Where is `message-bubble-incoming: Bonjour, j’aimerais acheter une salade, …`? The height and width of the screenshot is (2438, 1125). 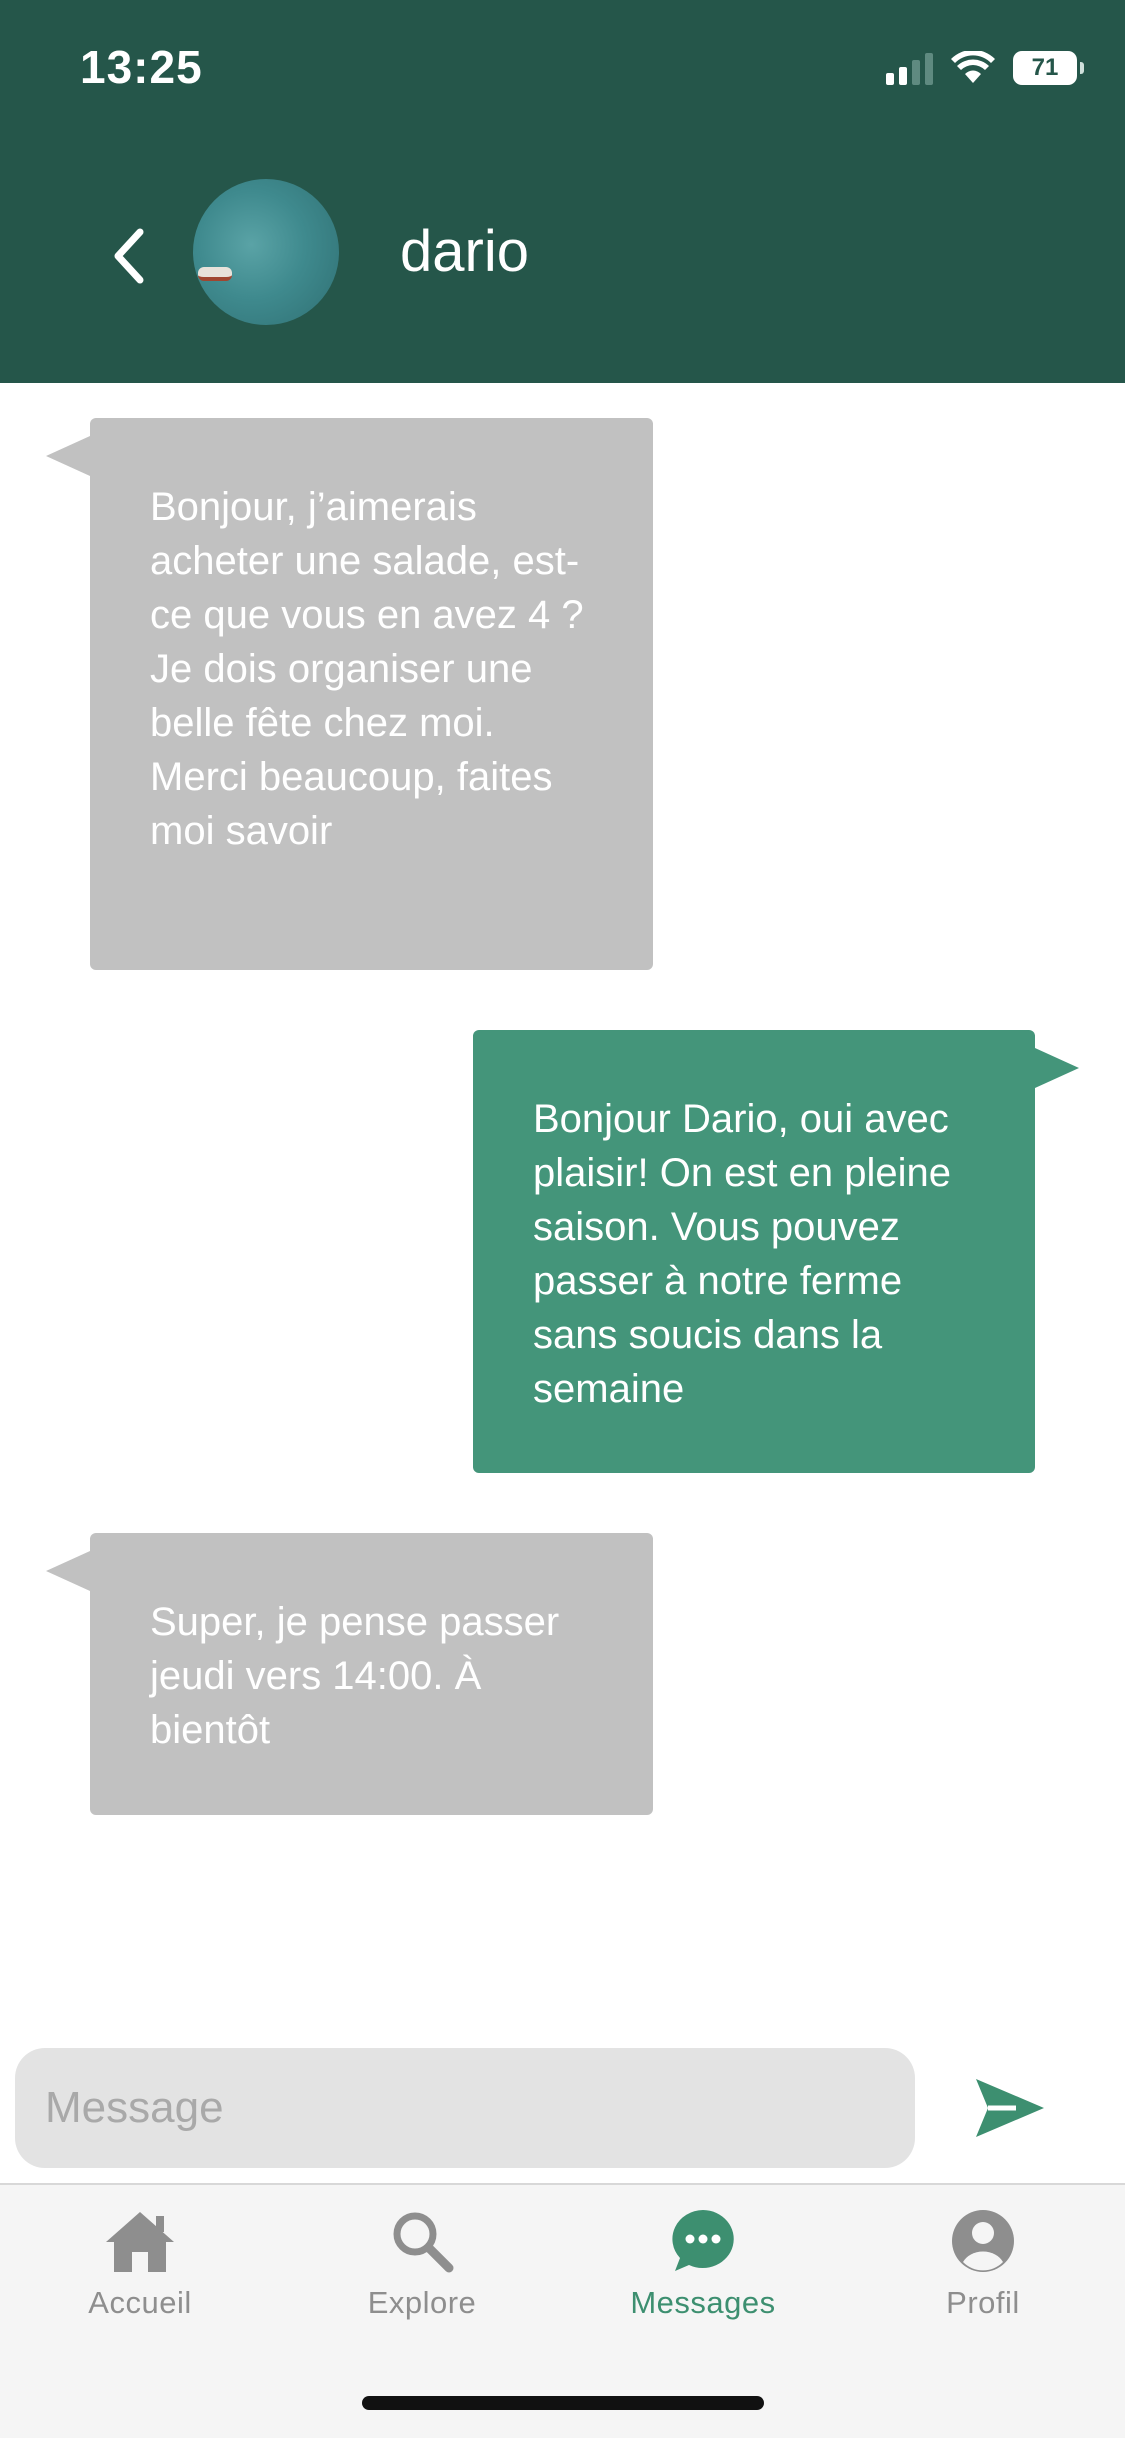 message-bubble-incoming: Bonjour, j’aimerais acheter une salade, … is located at coordinates (349, 694).